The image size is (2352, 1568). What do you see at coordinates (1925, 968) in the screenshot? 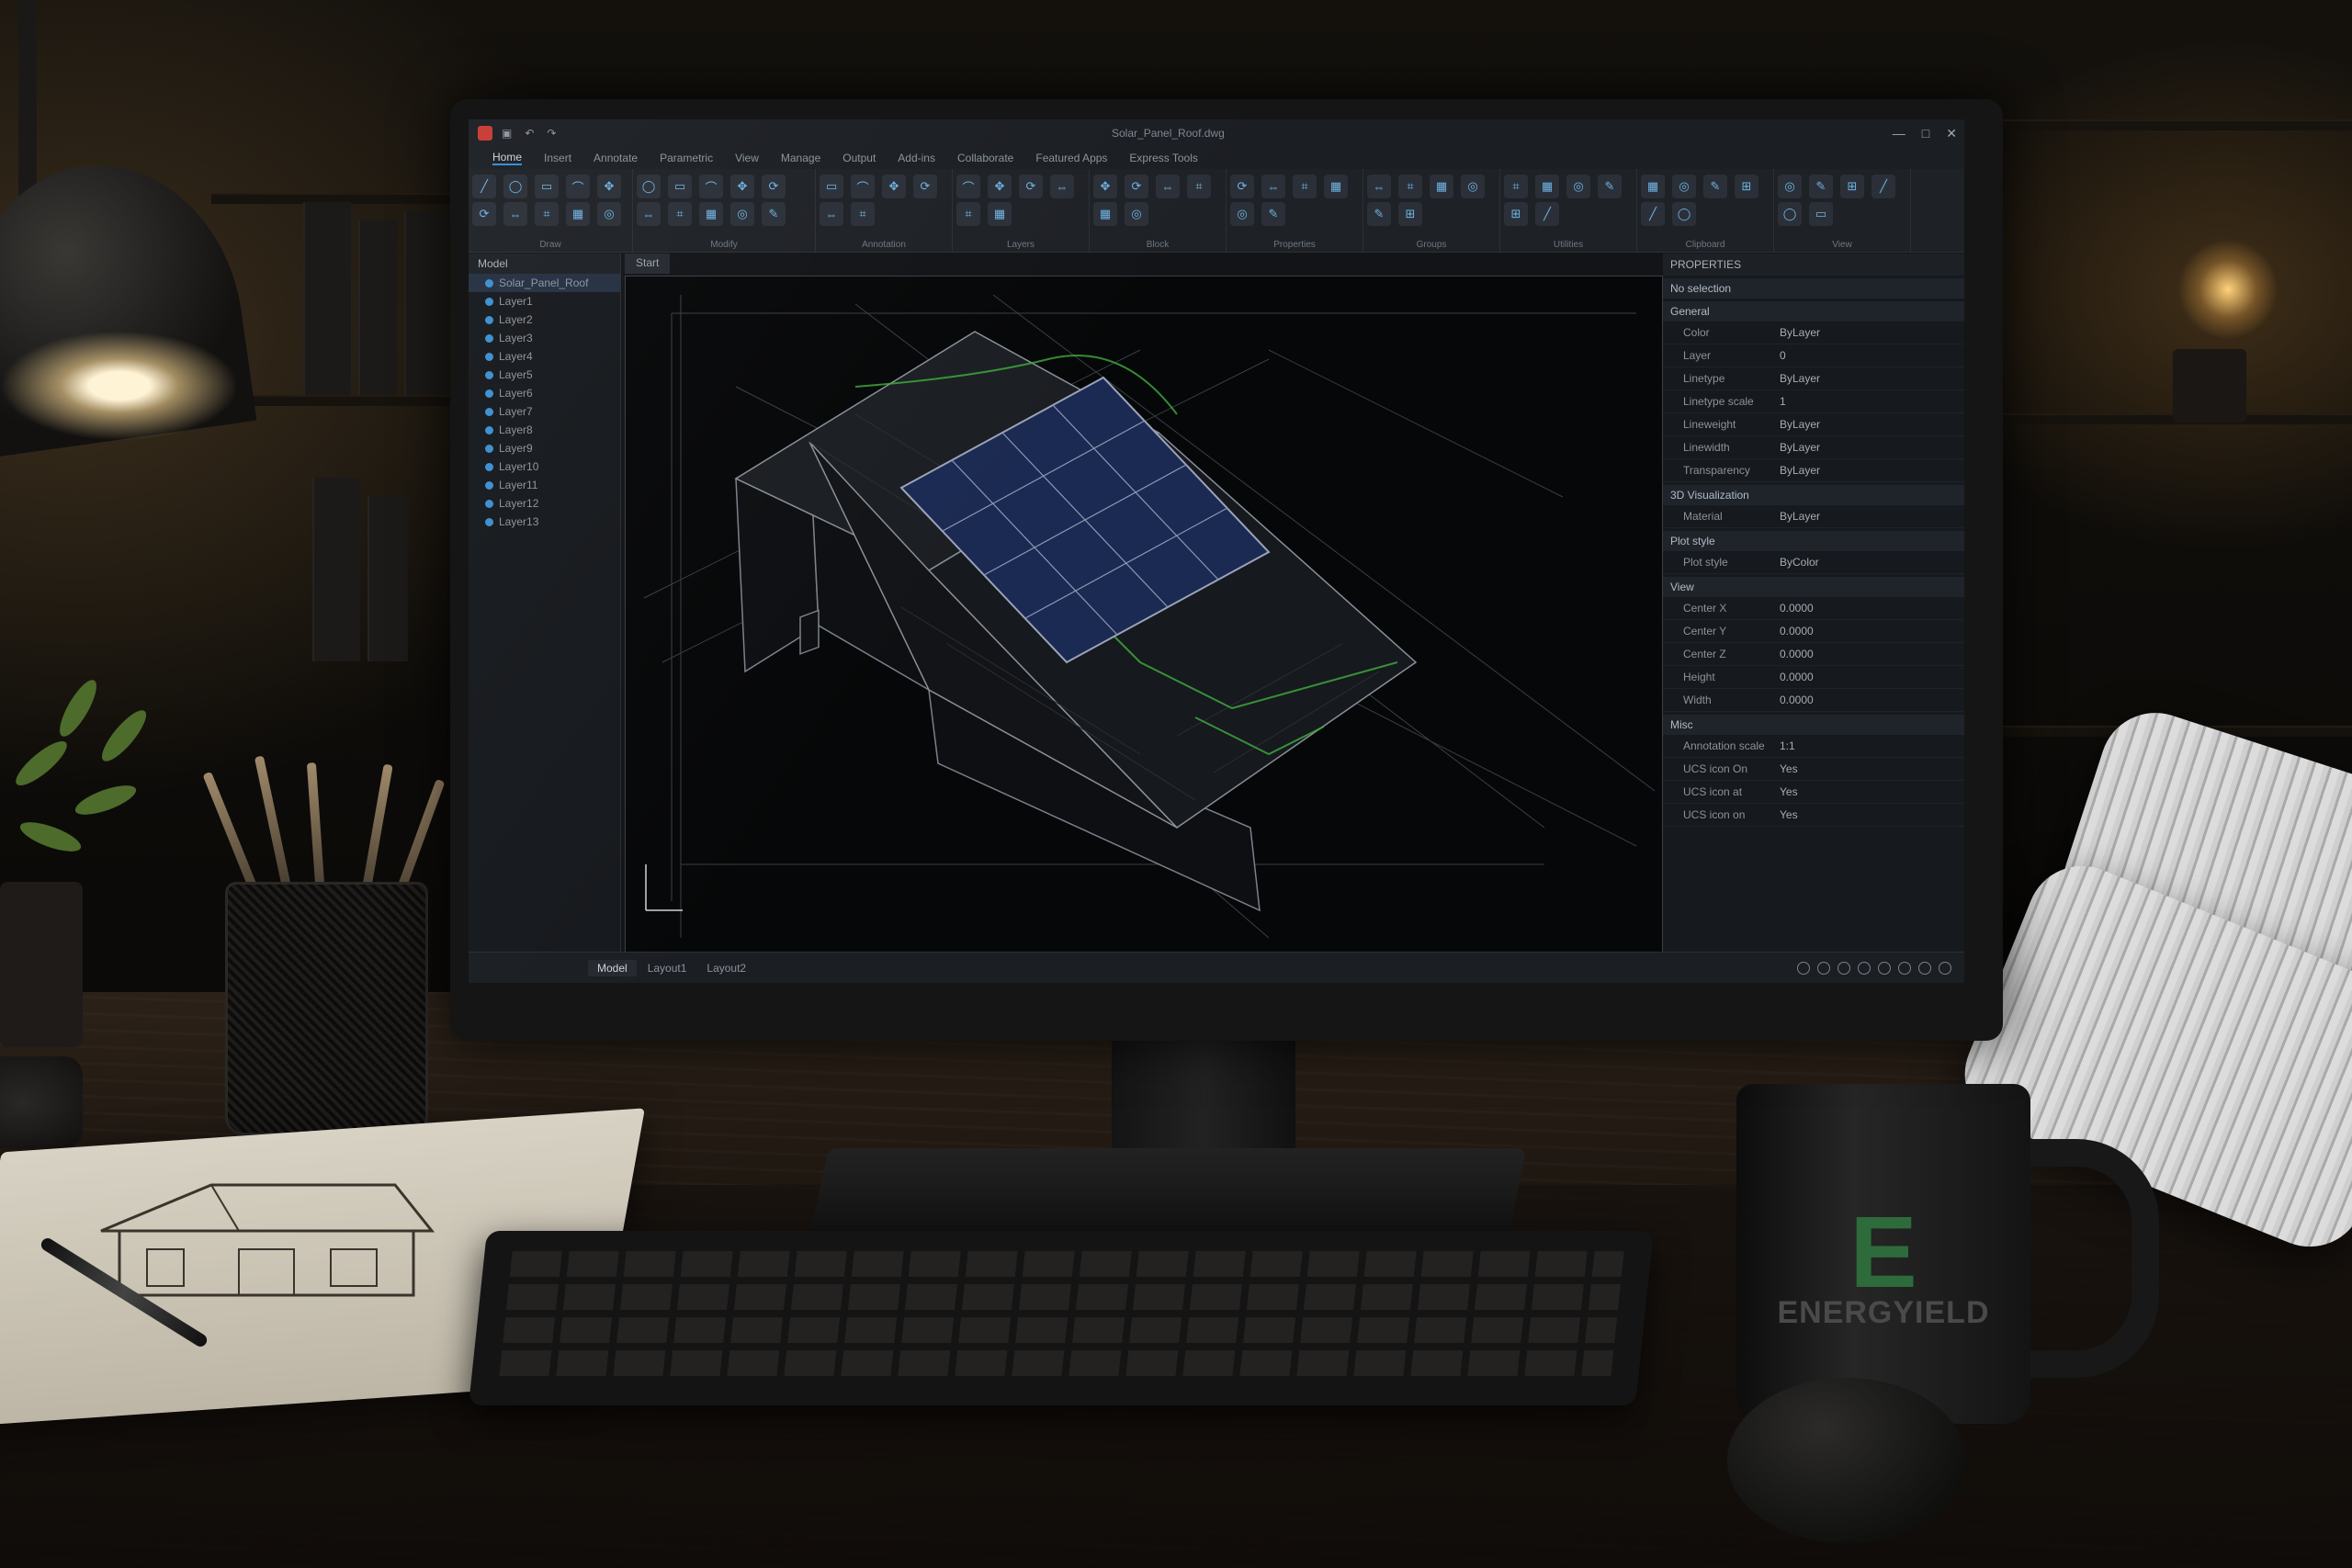
I see `workspace-icon` at bounding box center [1925, 968].